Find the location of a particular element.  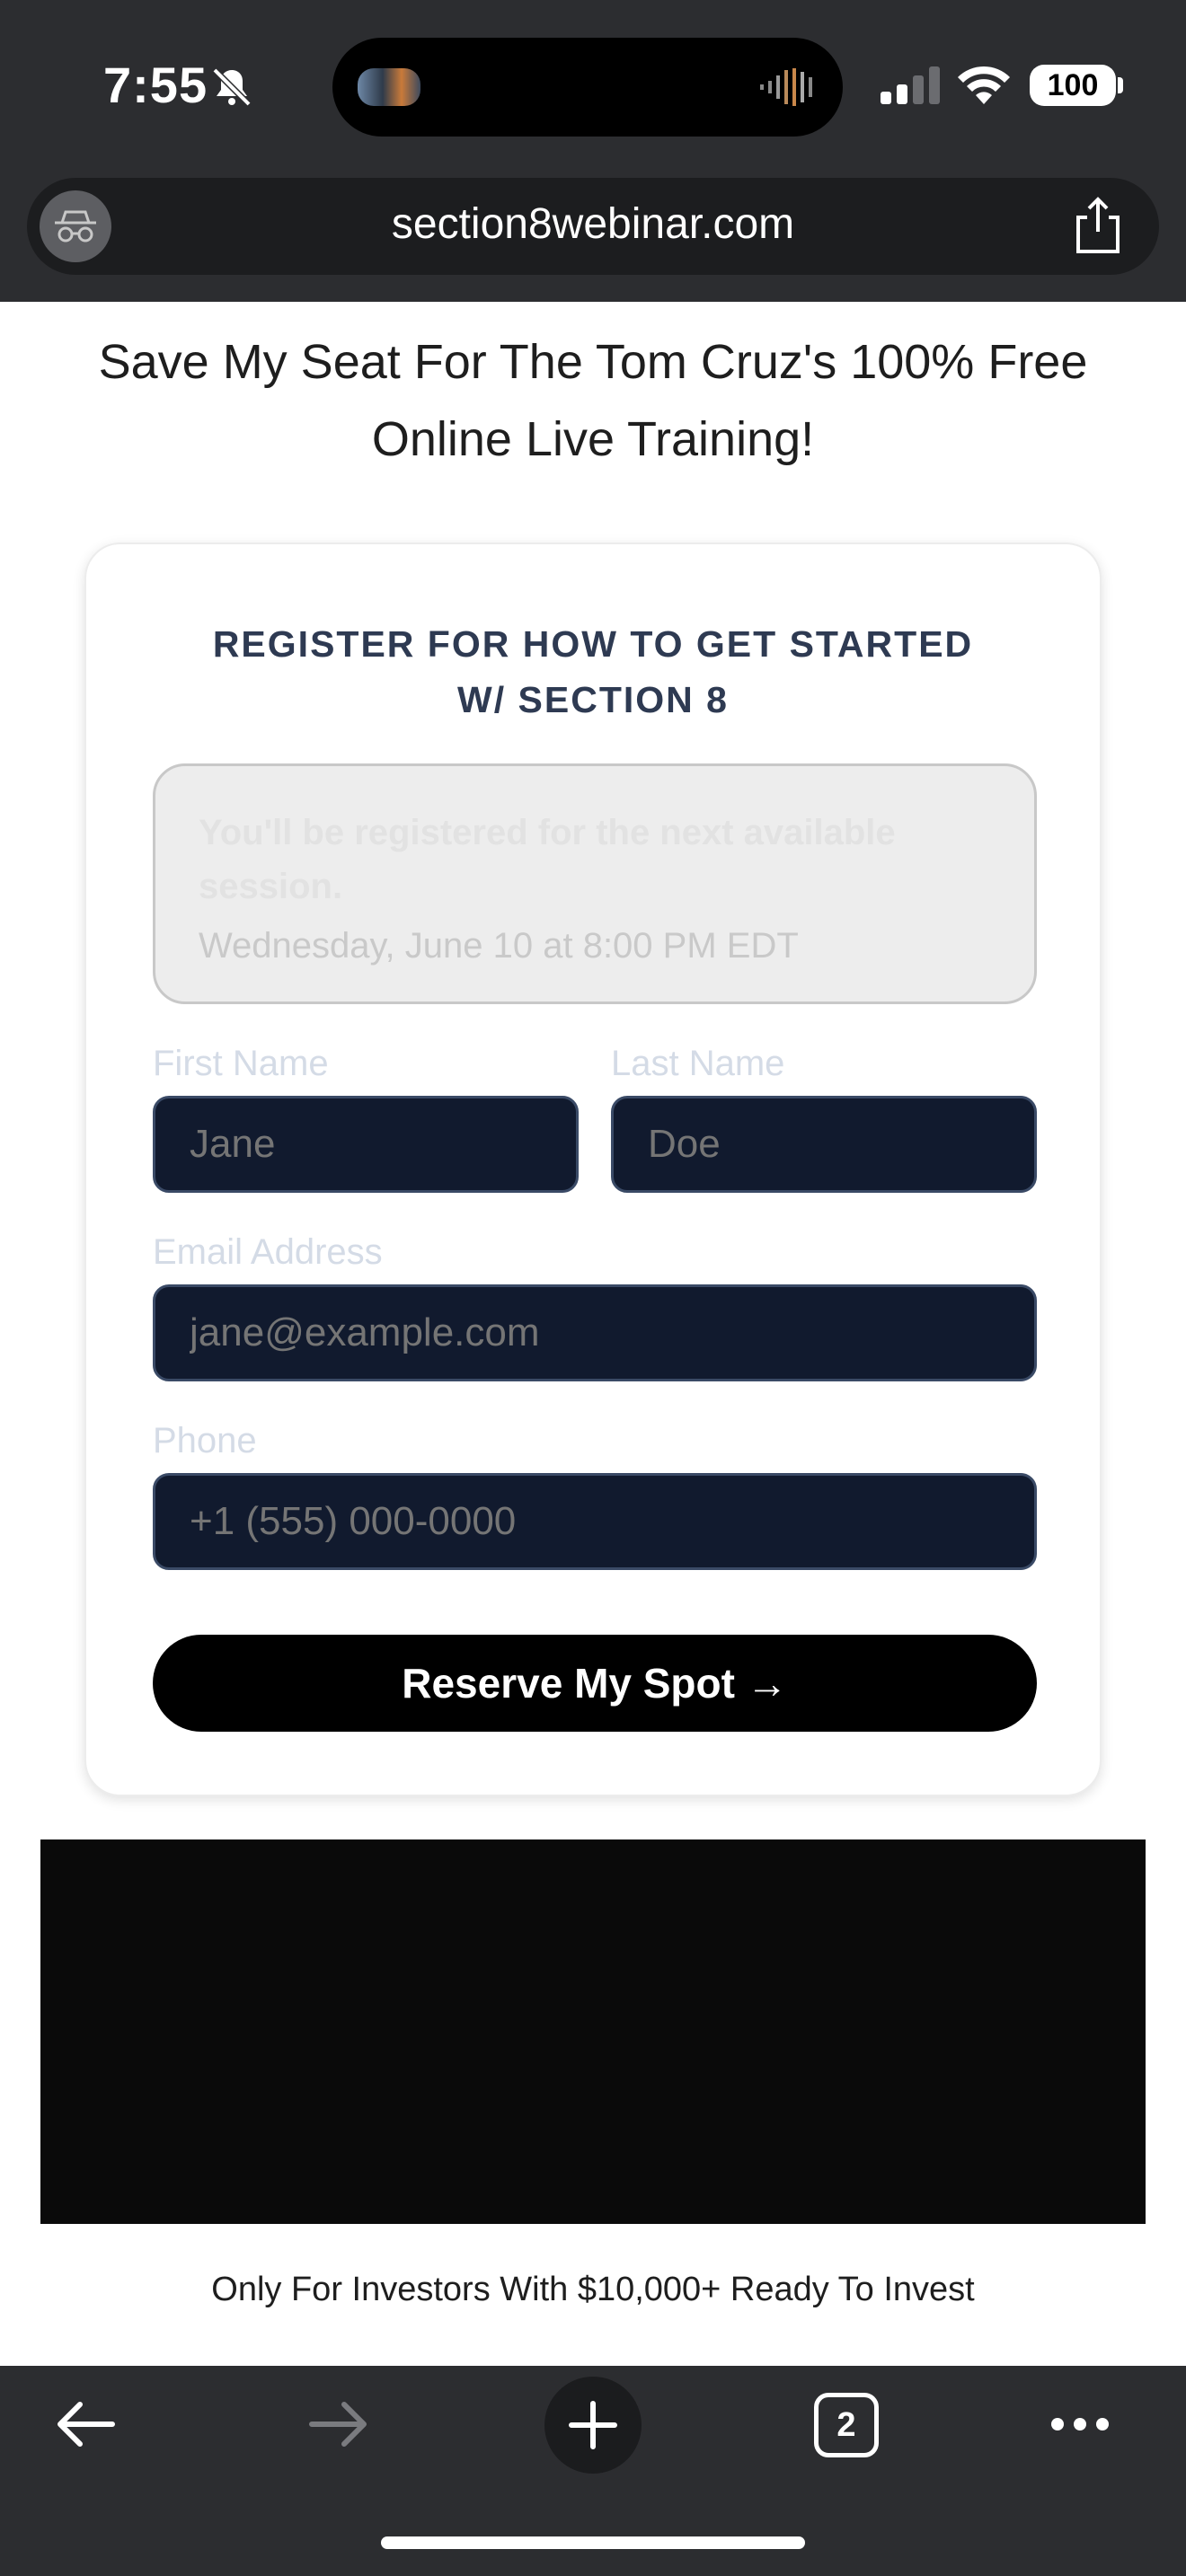

more-icon is located at coordinates (1080, 2424).